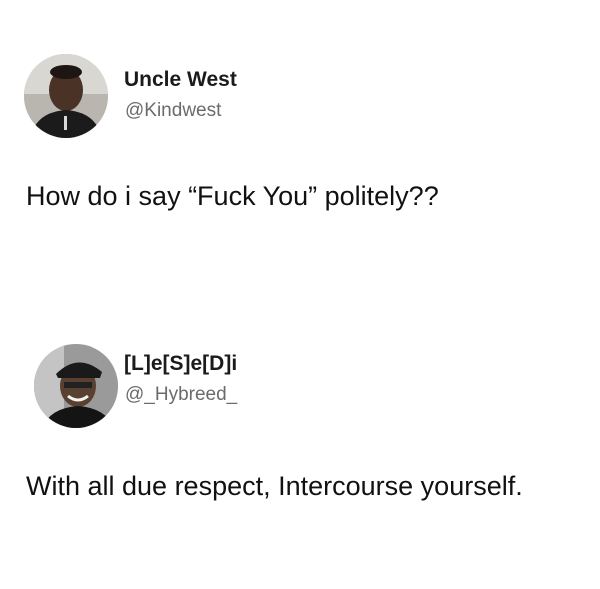 The height and width of the screenshot is (589, 600). What do you see at coordinates (181, 395) in the screenshot?
I see `user-handle: @_Hybreed_` at bounding box center [181, 395].